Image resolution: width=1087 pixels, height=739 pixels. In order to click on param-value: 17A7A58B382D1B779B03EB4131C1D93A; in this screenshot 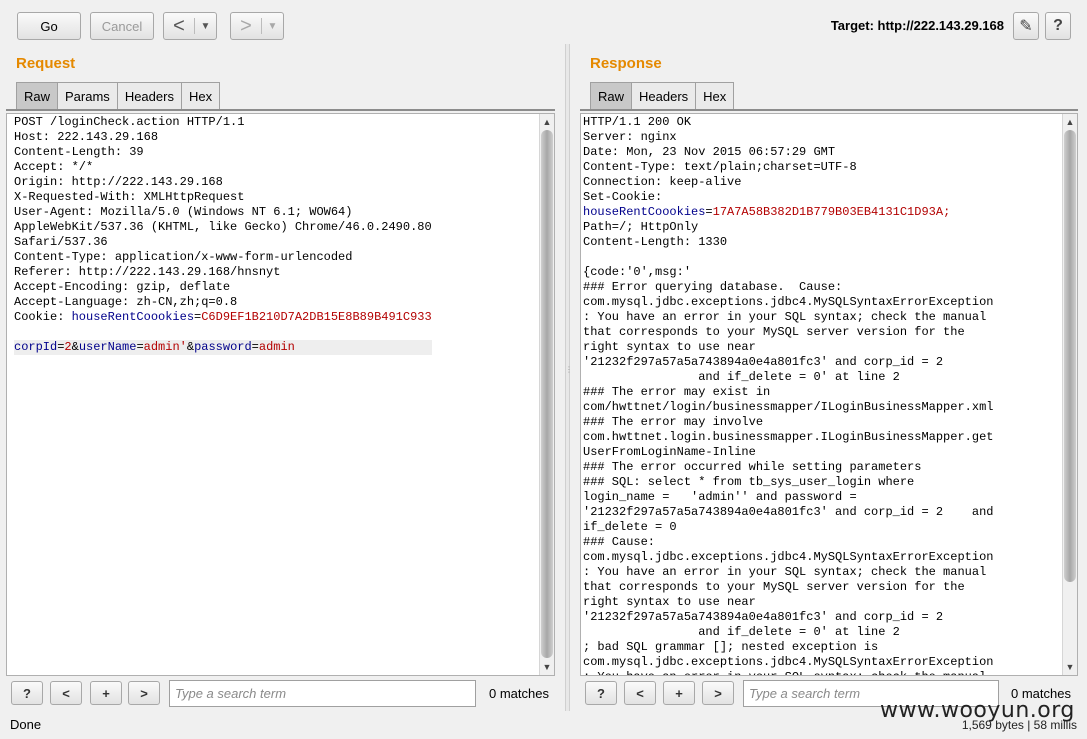, I will do `click(831, 212)`.